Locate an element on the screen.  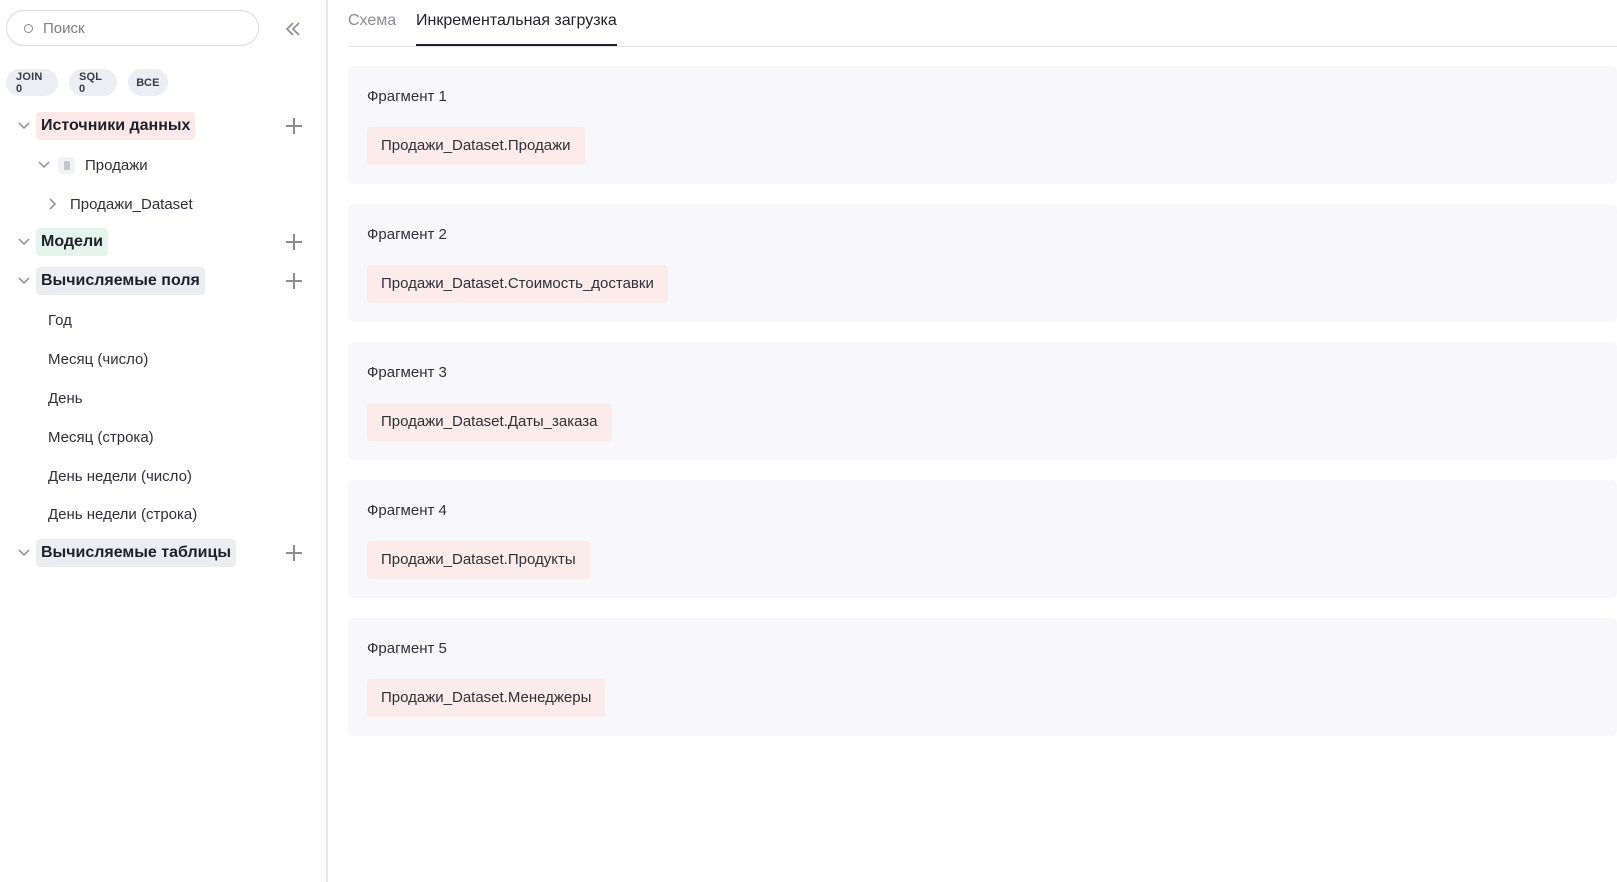
add-source-plus-icon is located at coordinates (294, 126).